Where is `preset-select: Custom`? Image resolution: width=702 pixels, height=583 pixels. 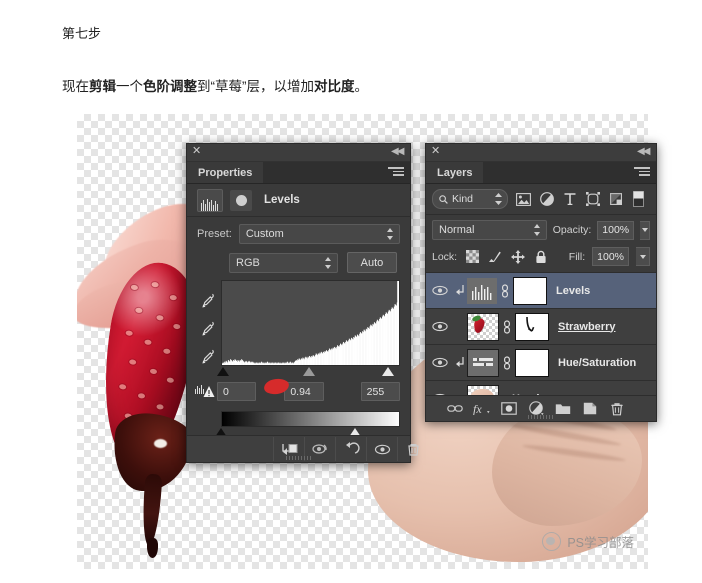
preset-select: Custom is located at coordinates (319, 234).